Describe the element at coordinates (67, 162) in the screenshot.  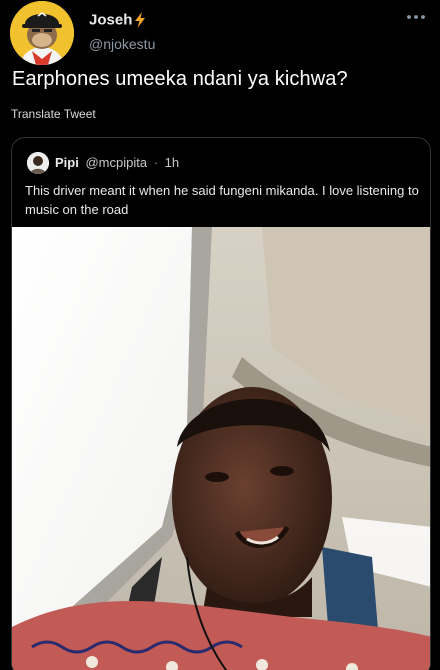
I see `quoted-author-name: Pipi` at that location.